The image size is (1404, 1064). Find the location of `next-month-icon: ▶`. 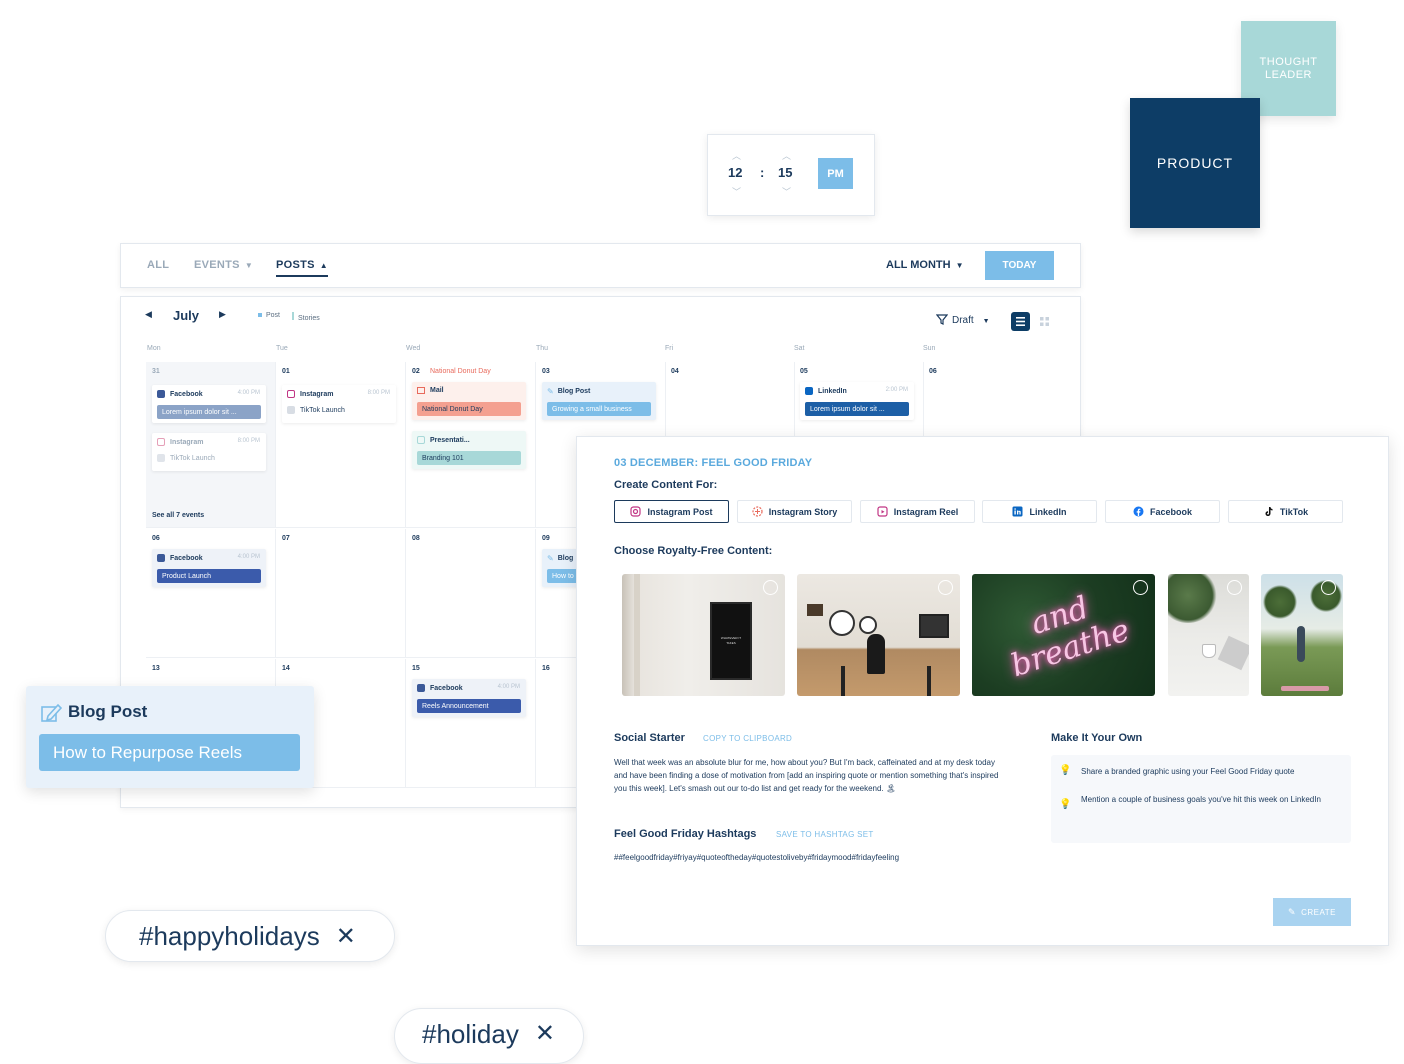

next-month-icon: ▶ is located at coordinates (222, 314).